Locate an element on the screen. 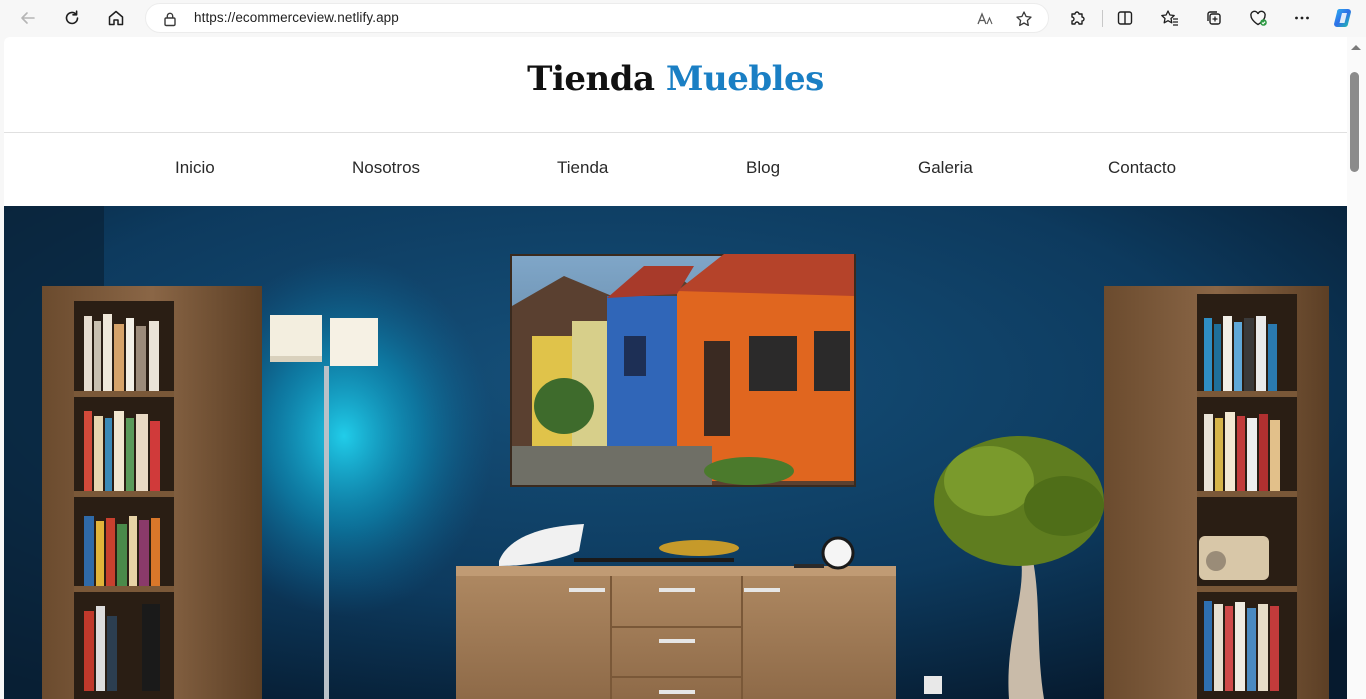 This screenshot has height=699, width=1366. scroll-up-icon is located at coordinates (1356, 47).